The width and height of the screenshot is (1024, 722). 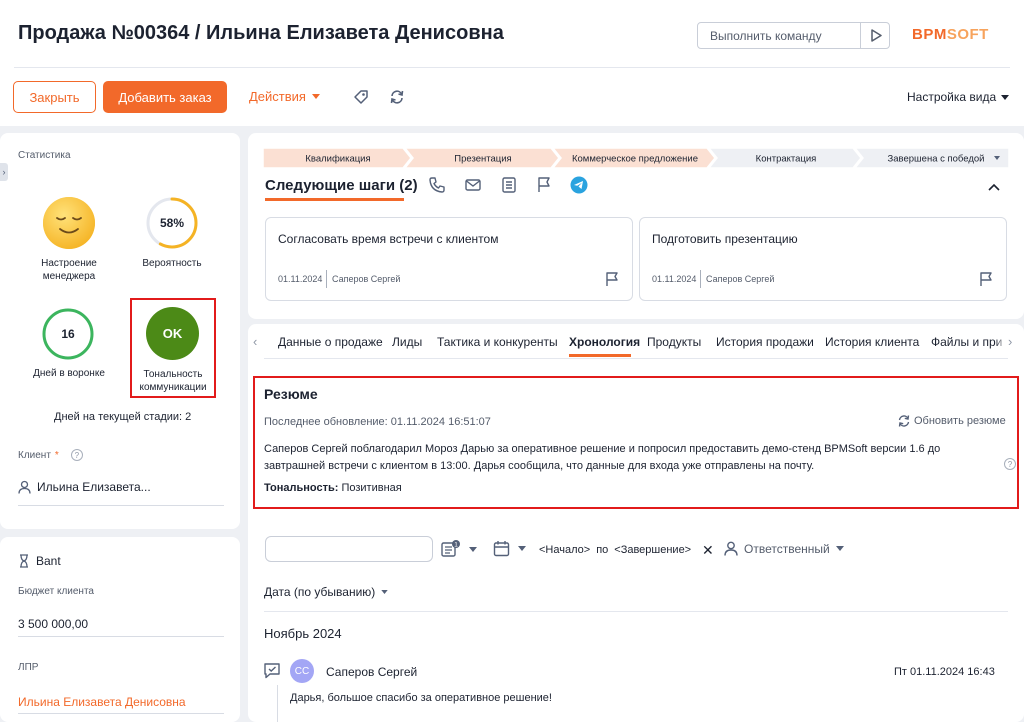 What do you see at coordinates (766, 36) in the screenshot?
I see `command-placeholder: Выполнить команду` at bounding box center [766, 36].